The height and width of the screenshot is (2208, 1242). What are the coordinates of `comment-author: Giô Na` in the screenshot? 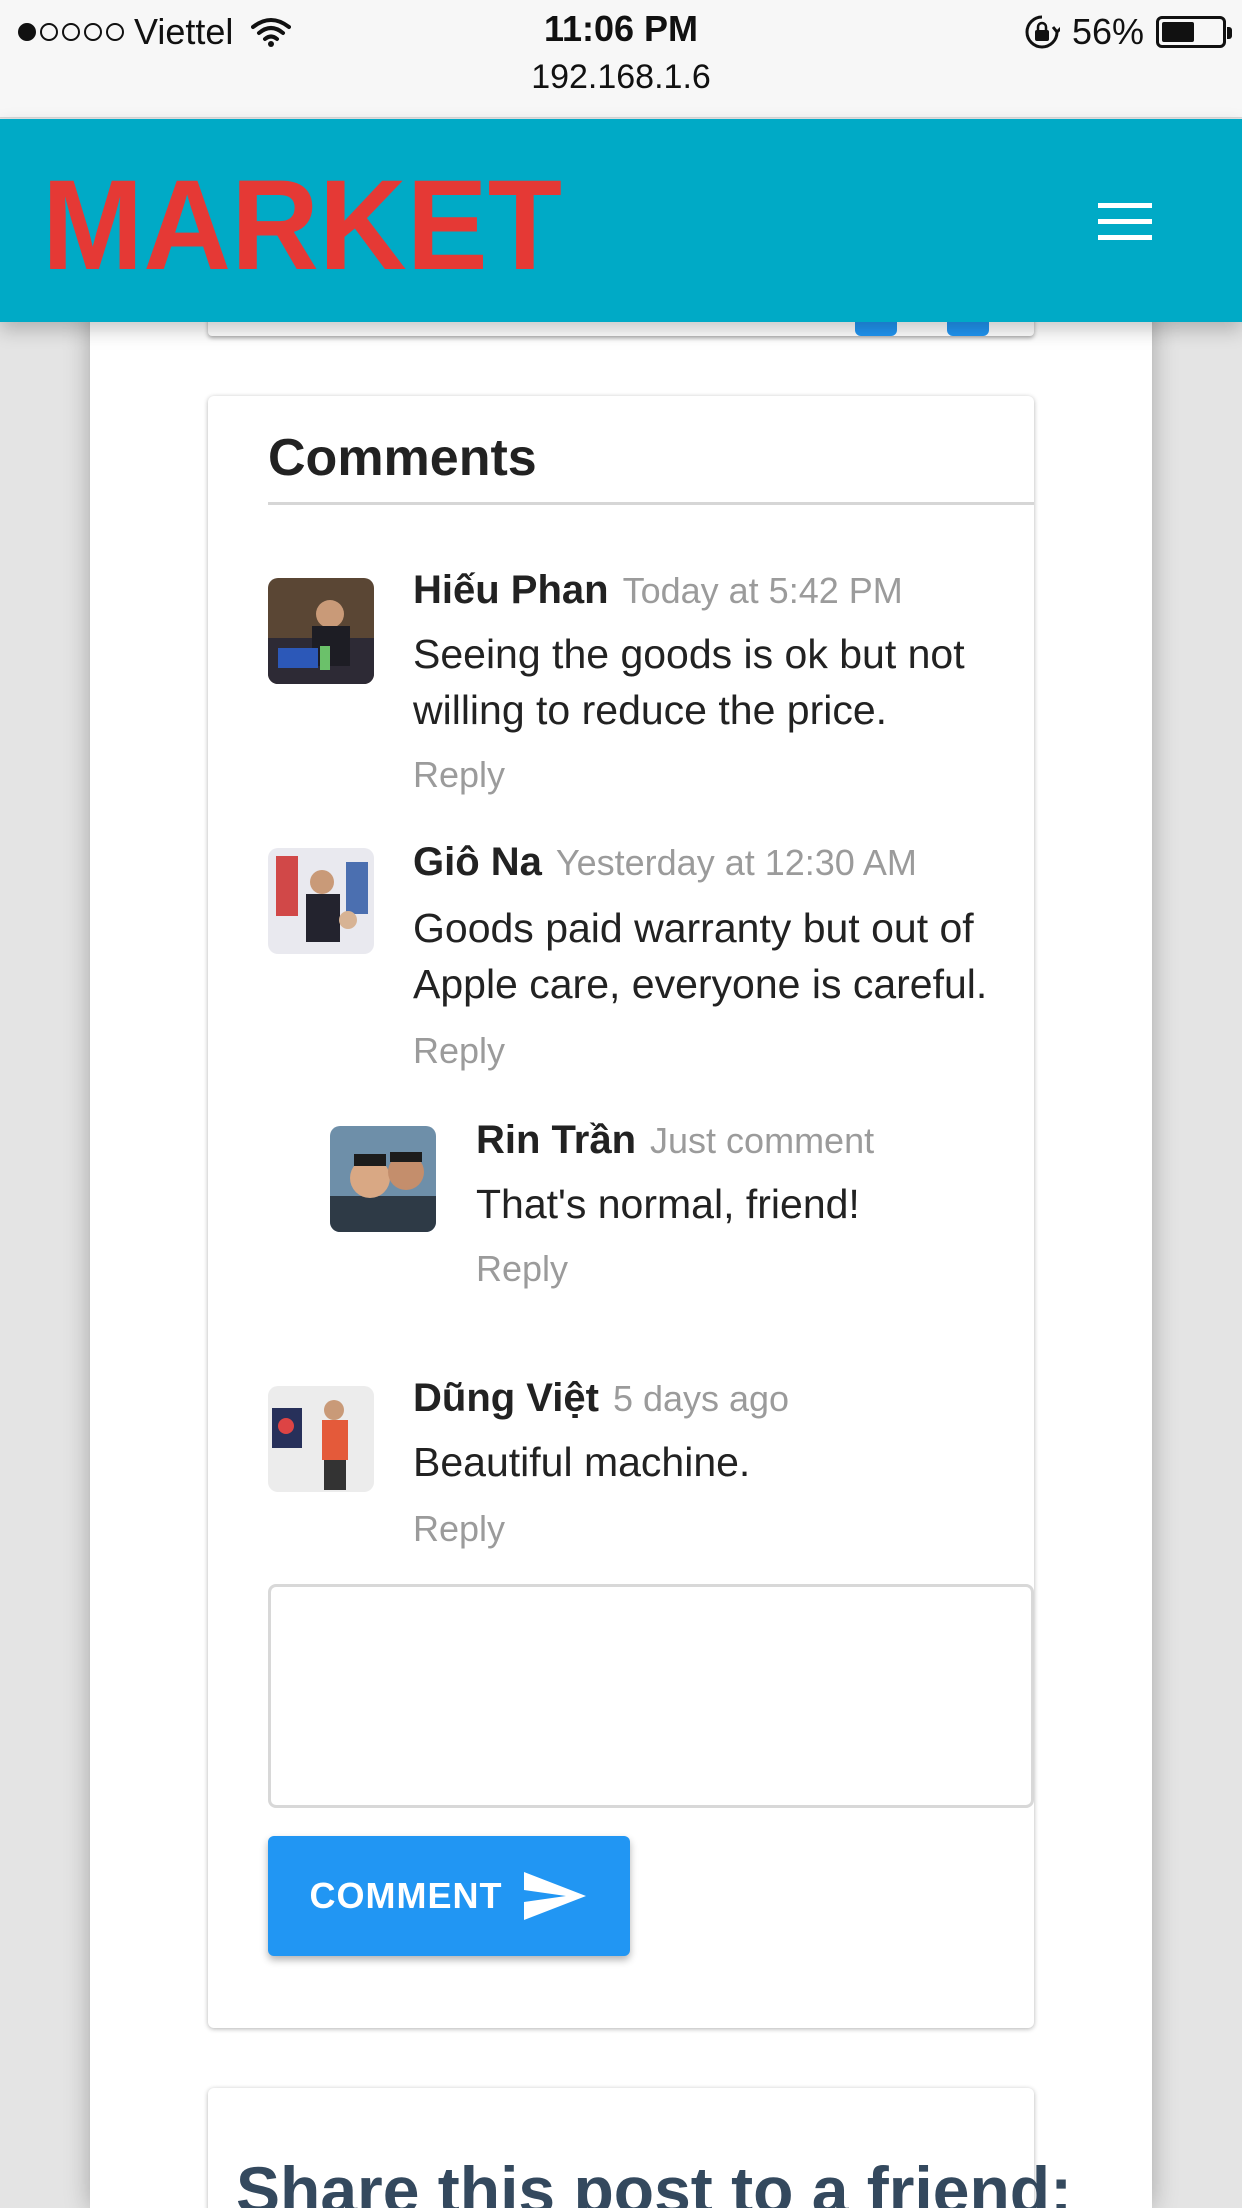 It's located at (477, 862).